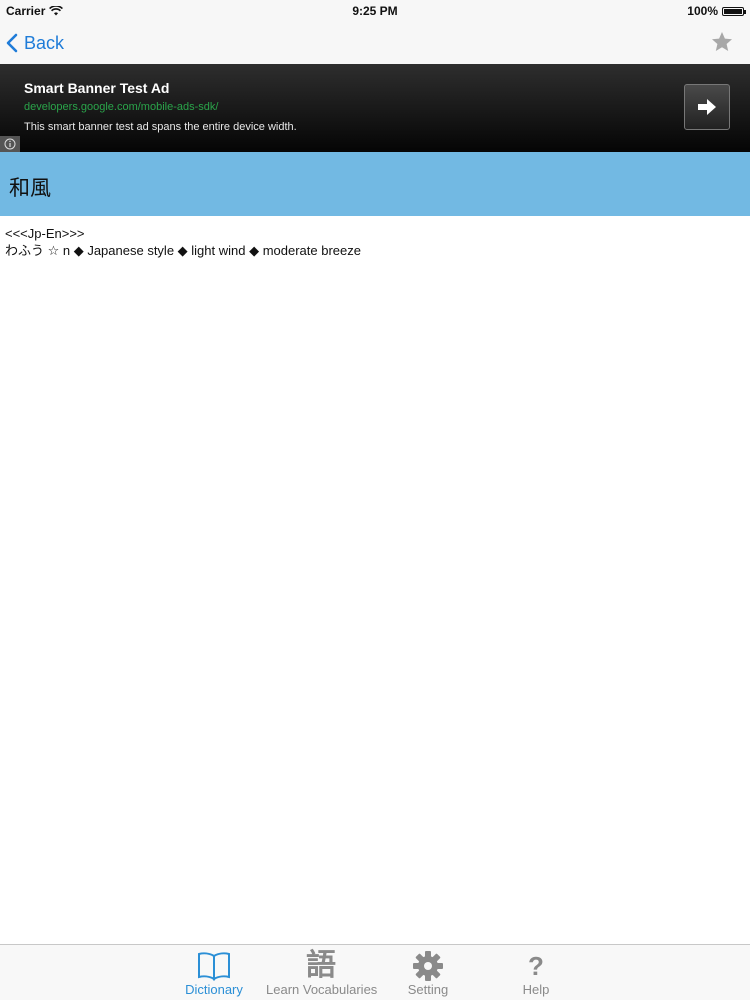 Image resolution: width=750 pixels, height=1001 pixels. I want to click on star-icon, so click(722, 41).